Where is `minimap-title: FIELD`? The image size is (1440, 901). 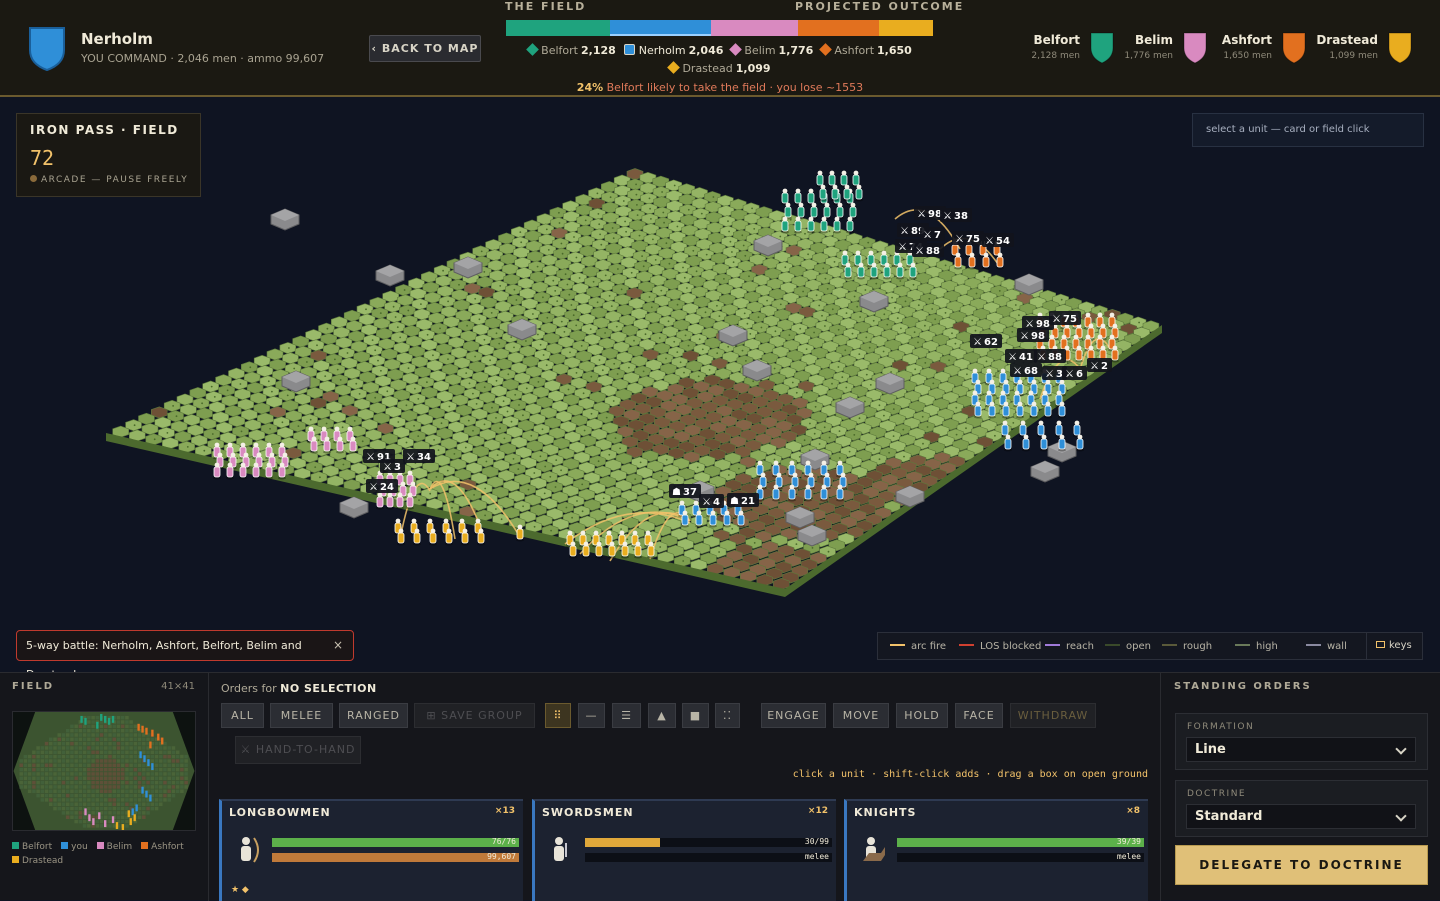
minimap-title: FIELD is located at coordinates (33, 686).